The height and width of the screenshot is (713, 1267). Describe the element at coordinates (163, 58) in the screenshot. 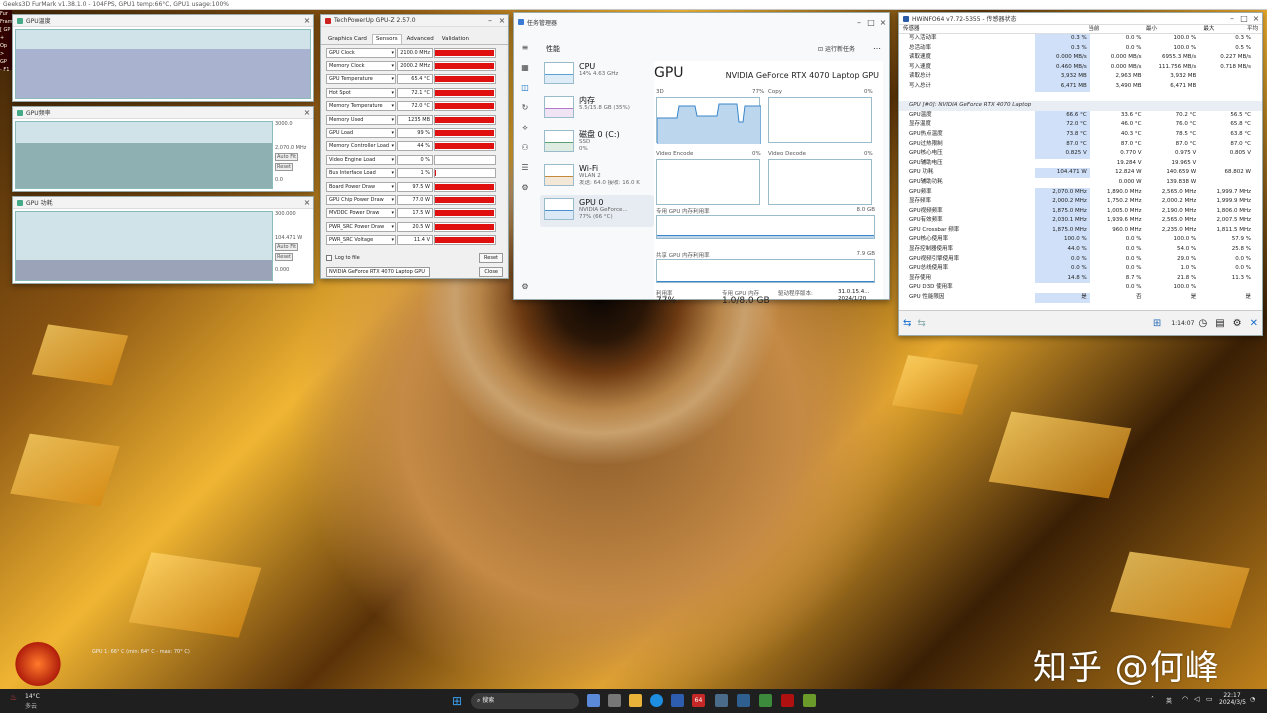

I see `graph-window-gpu-temp: GPU温度 ×` at that location.